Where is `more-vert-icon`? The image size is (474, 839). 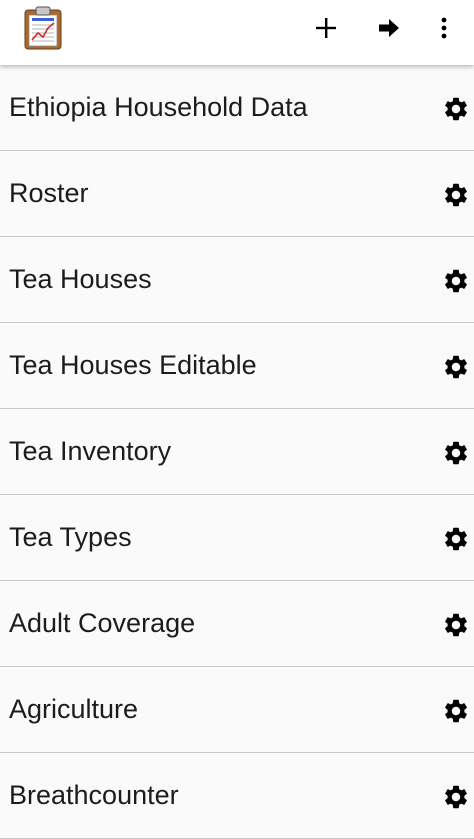
more-vert-icon is located at coordinates (444, 28).